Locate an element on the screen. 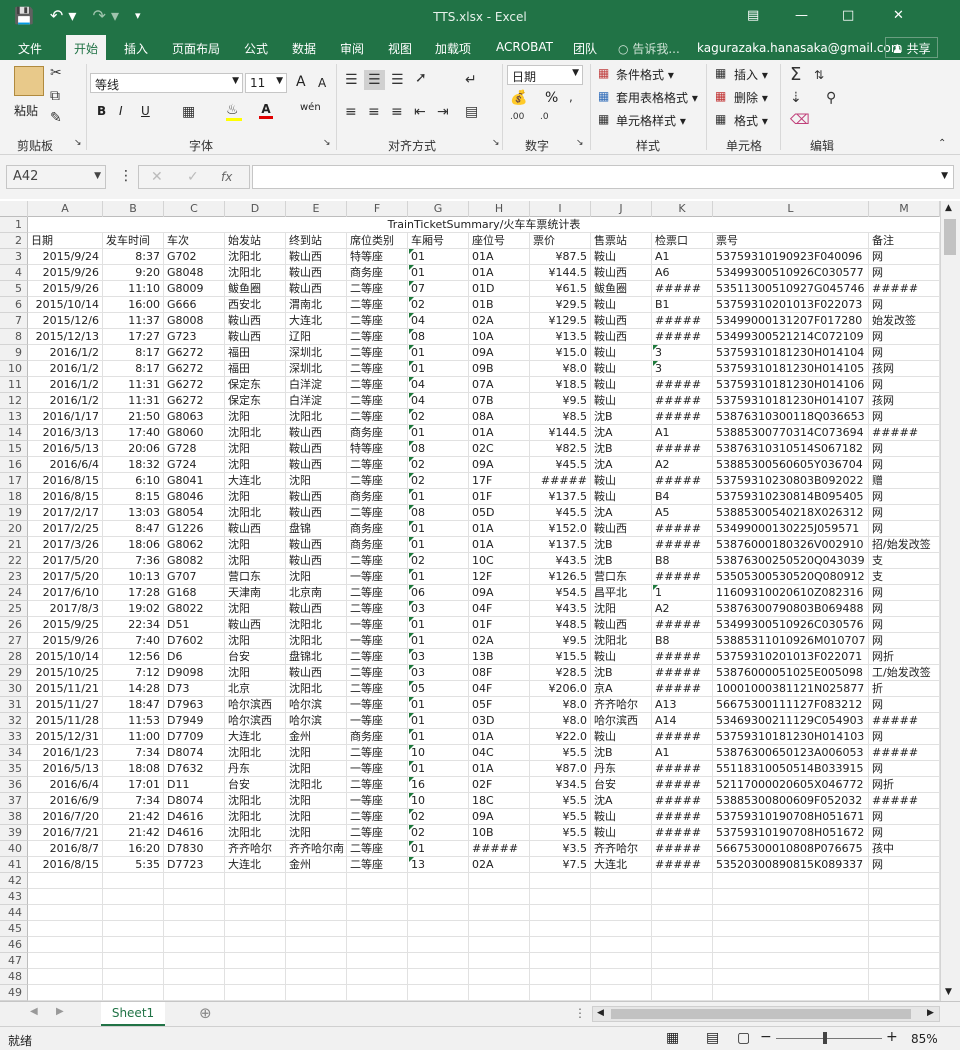 This screenshot has height=1050, width=960. row-header: 47 is located at coordinates (14, 961).